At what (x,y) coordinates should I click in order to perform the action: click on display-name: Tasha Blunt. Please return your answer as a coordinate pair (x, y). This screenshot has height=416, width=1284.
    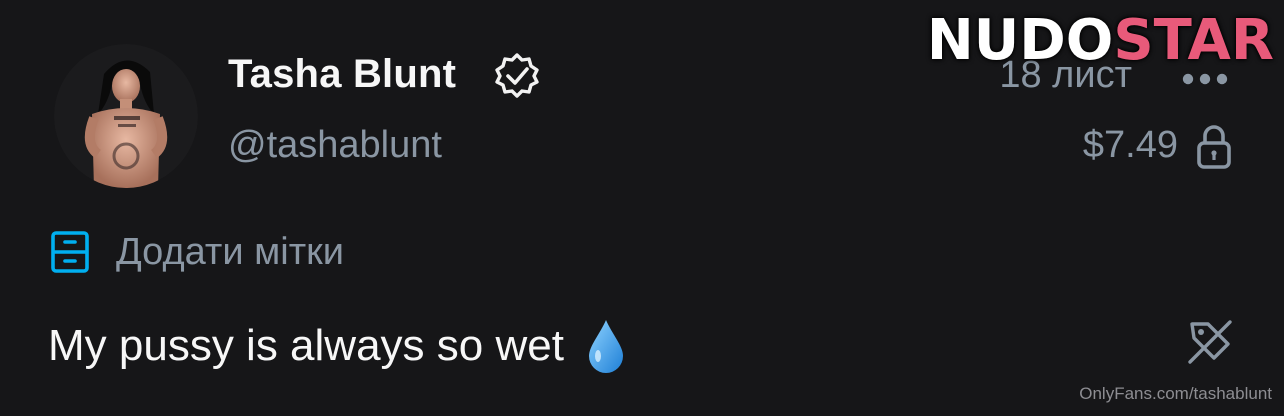
    Looking at the image, I should click on (342, 74).